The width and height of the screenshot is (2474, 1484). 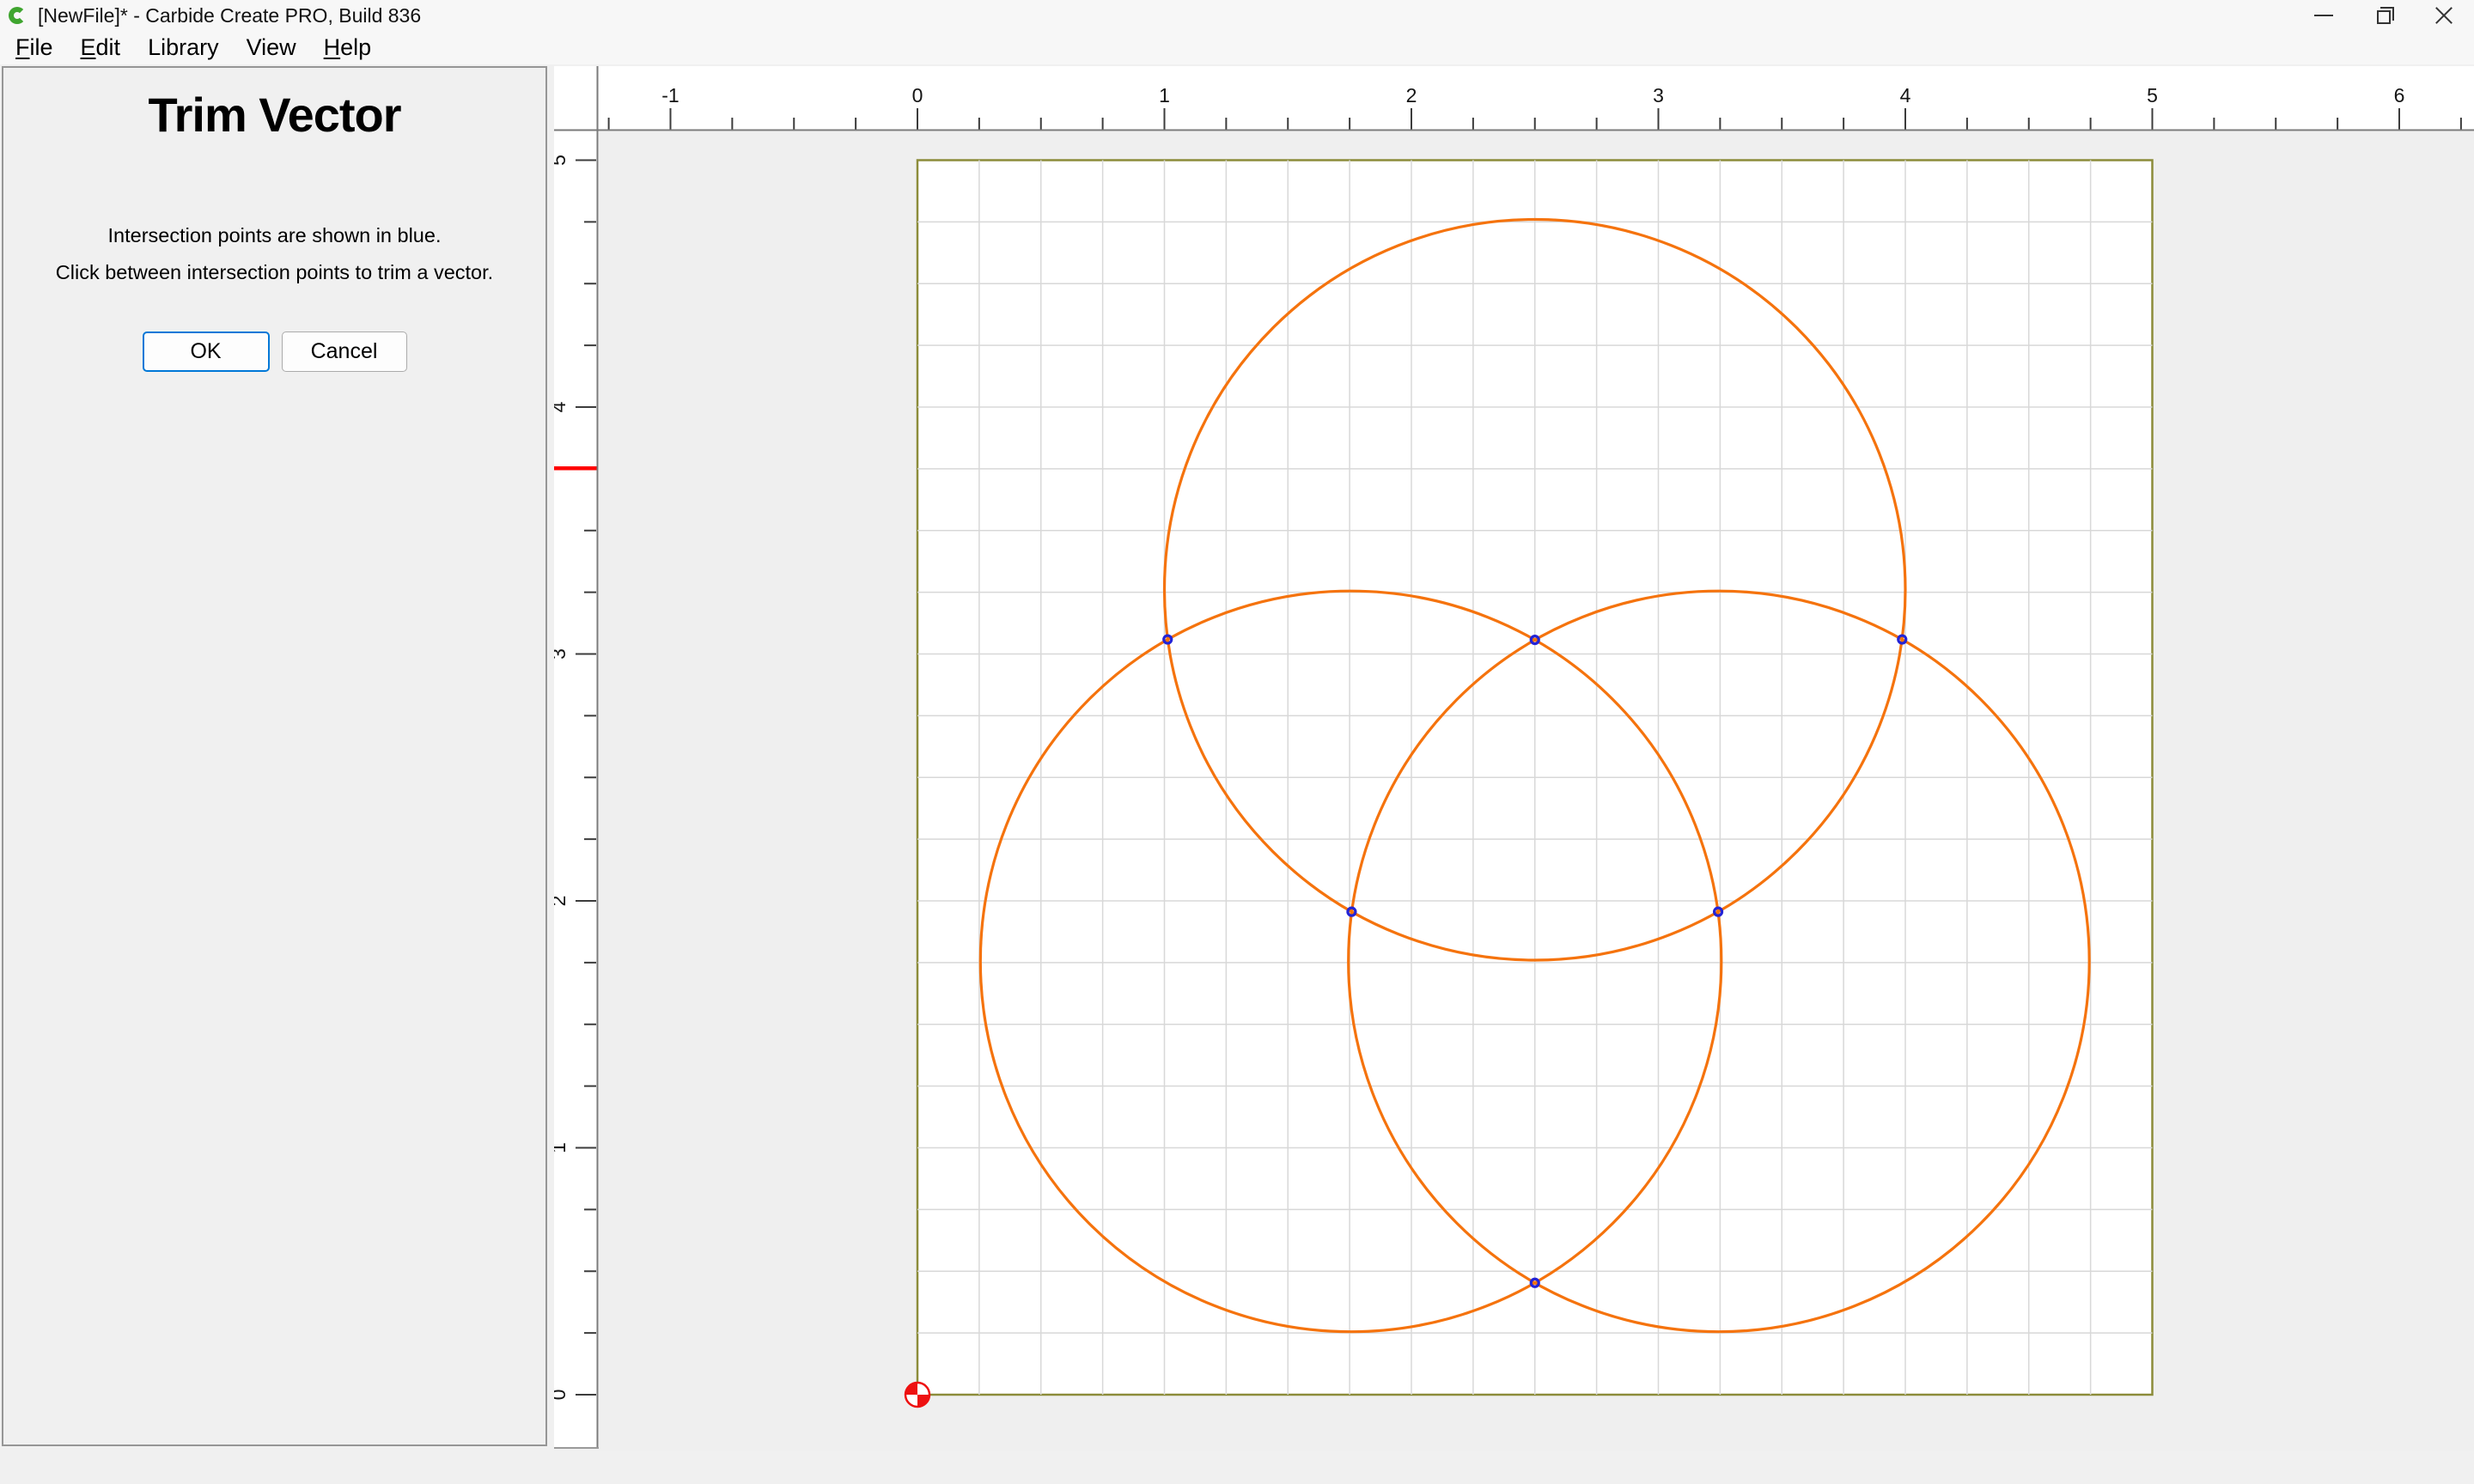 I want to click on minimize-icon, so click(x=2323, y=16).